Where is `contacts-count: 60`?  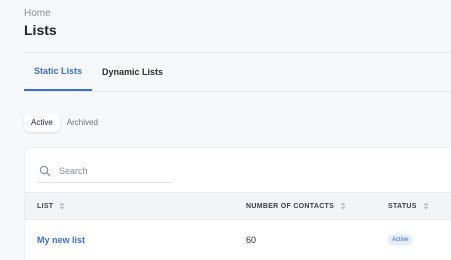 contacts-count: 60 is located at coordinates (251, 240).